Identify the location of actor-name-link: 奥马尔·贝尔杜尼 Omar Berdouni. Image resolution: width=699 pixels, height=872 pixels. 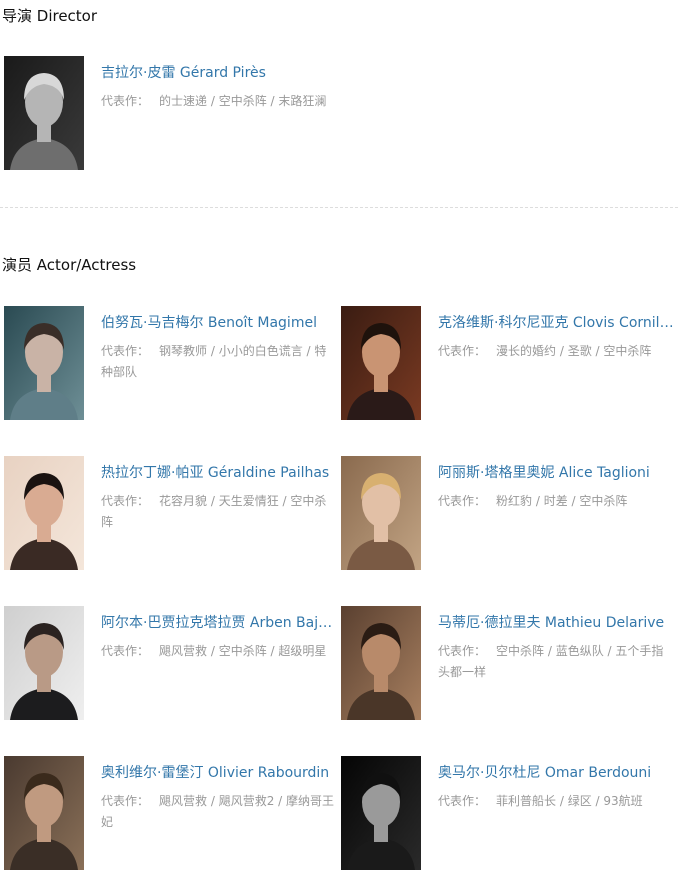
(556, 773).